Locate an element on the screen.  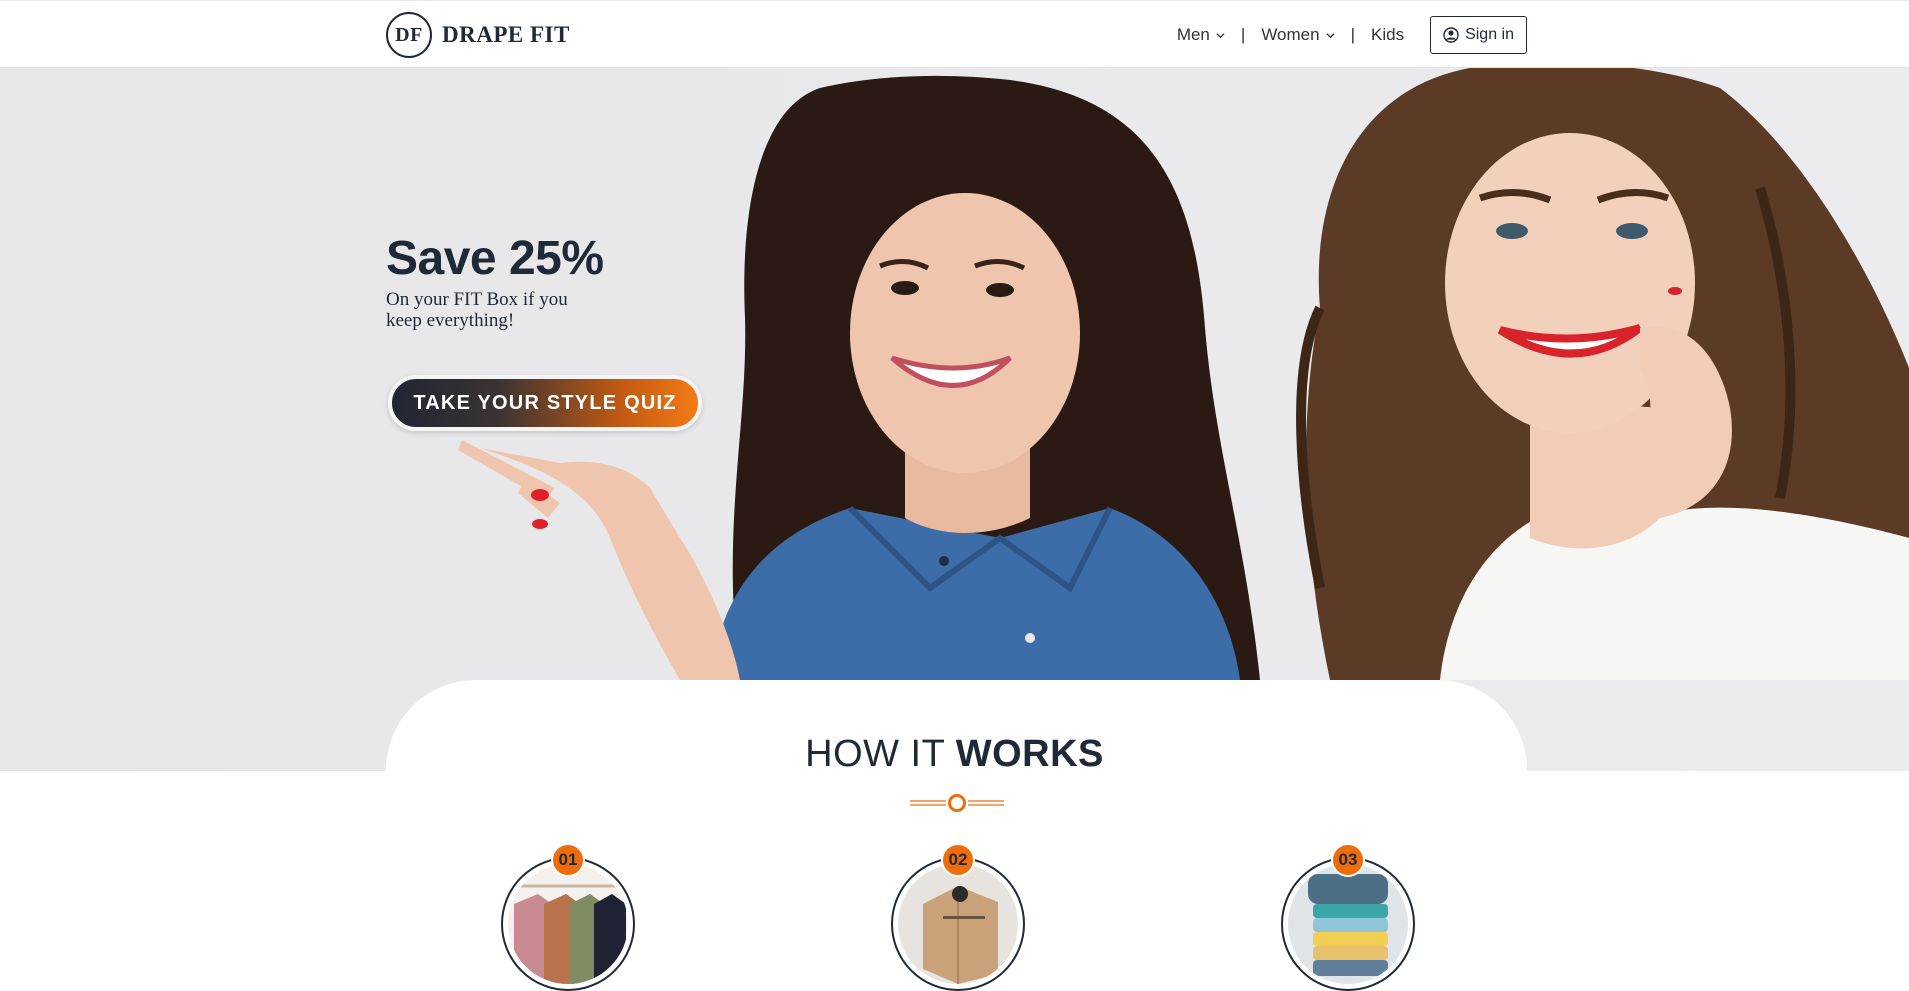
step-number: 03 is located at coordinates (1348, 860).